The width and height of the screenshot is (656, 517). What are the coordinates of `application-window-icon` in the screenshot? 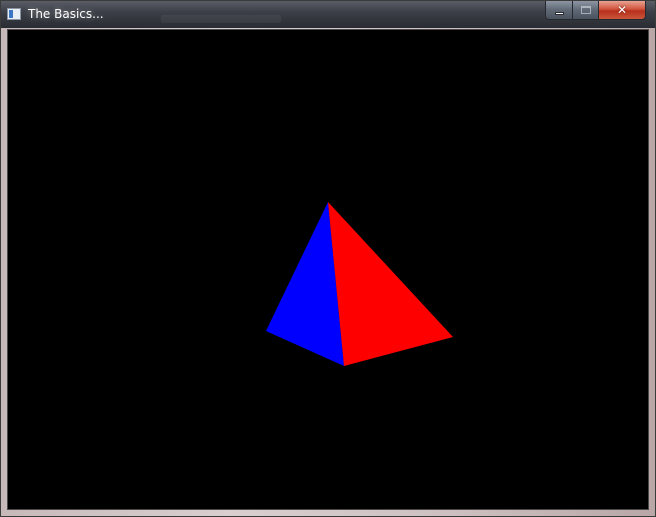 It's located at (14, 14).